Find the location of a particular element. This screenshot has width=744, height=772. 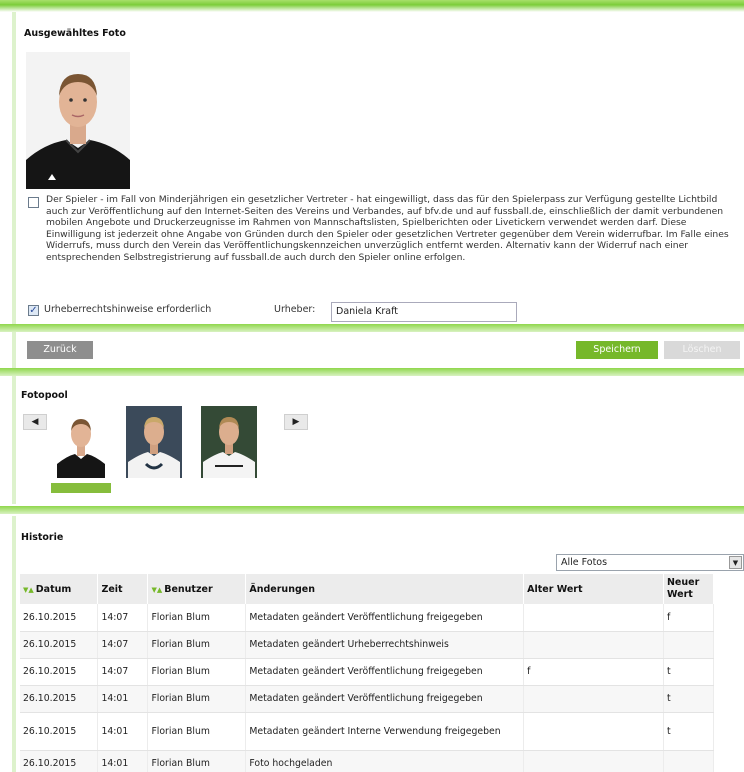

selected-thumbnail-indicator is located at coordinates (81, 488).